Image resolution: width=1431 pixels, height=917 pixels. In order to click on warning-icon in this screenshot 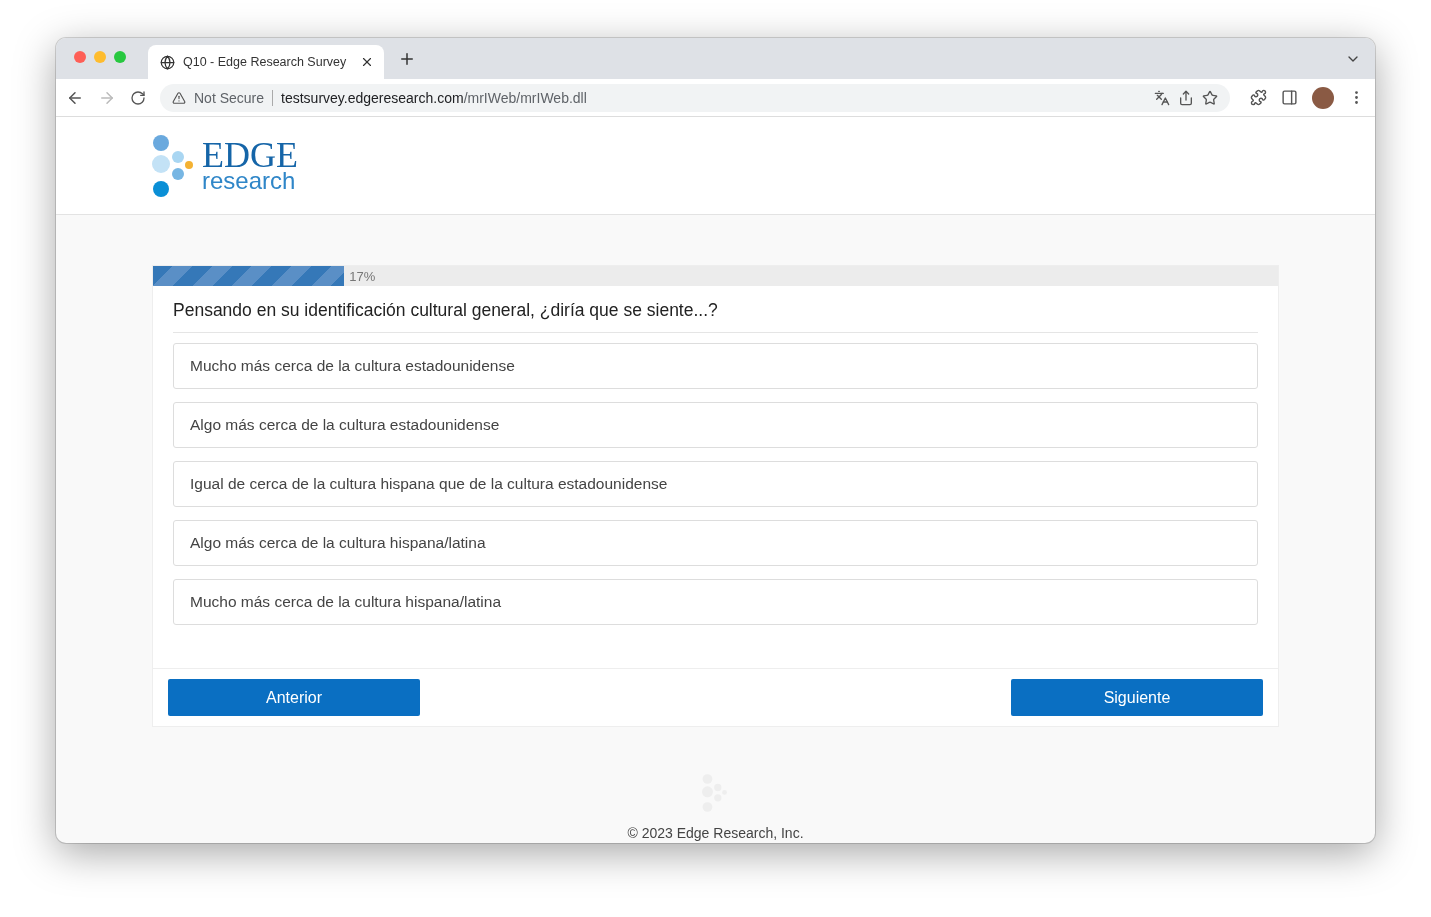, I will do `click(179, 97)`.